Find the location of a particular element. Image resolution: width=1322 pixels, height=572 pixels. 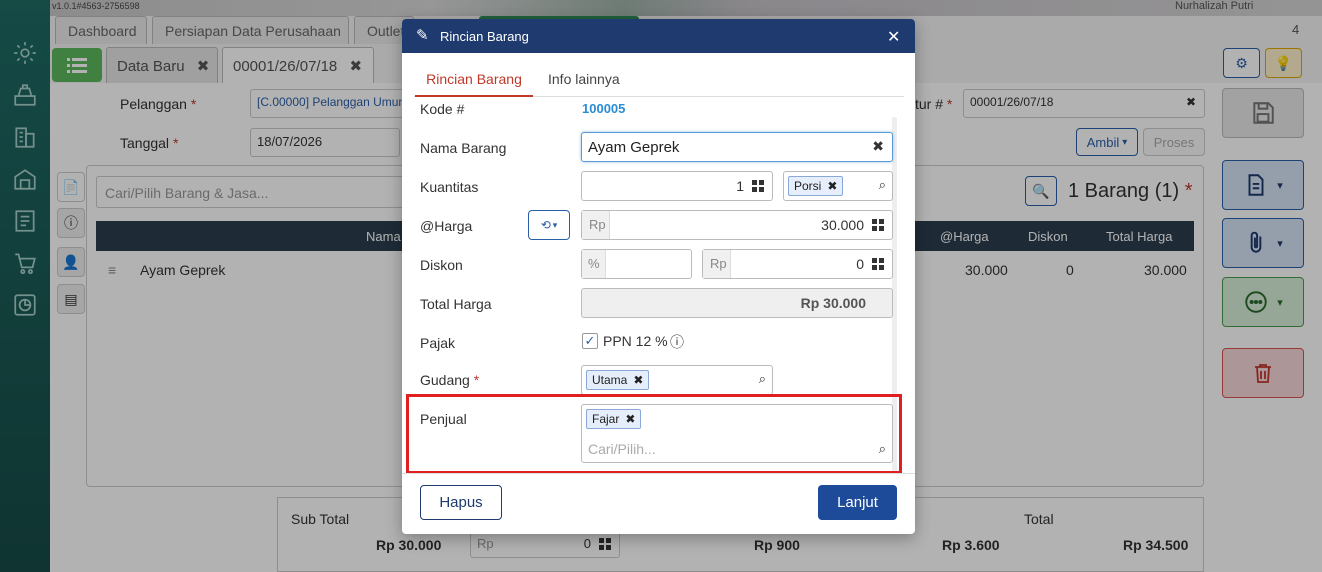

nama-barang-input: Ayam Geprek ✖ is located at coordinates (737, 147).